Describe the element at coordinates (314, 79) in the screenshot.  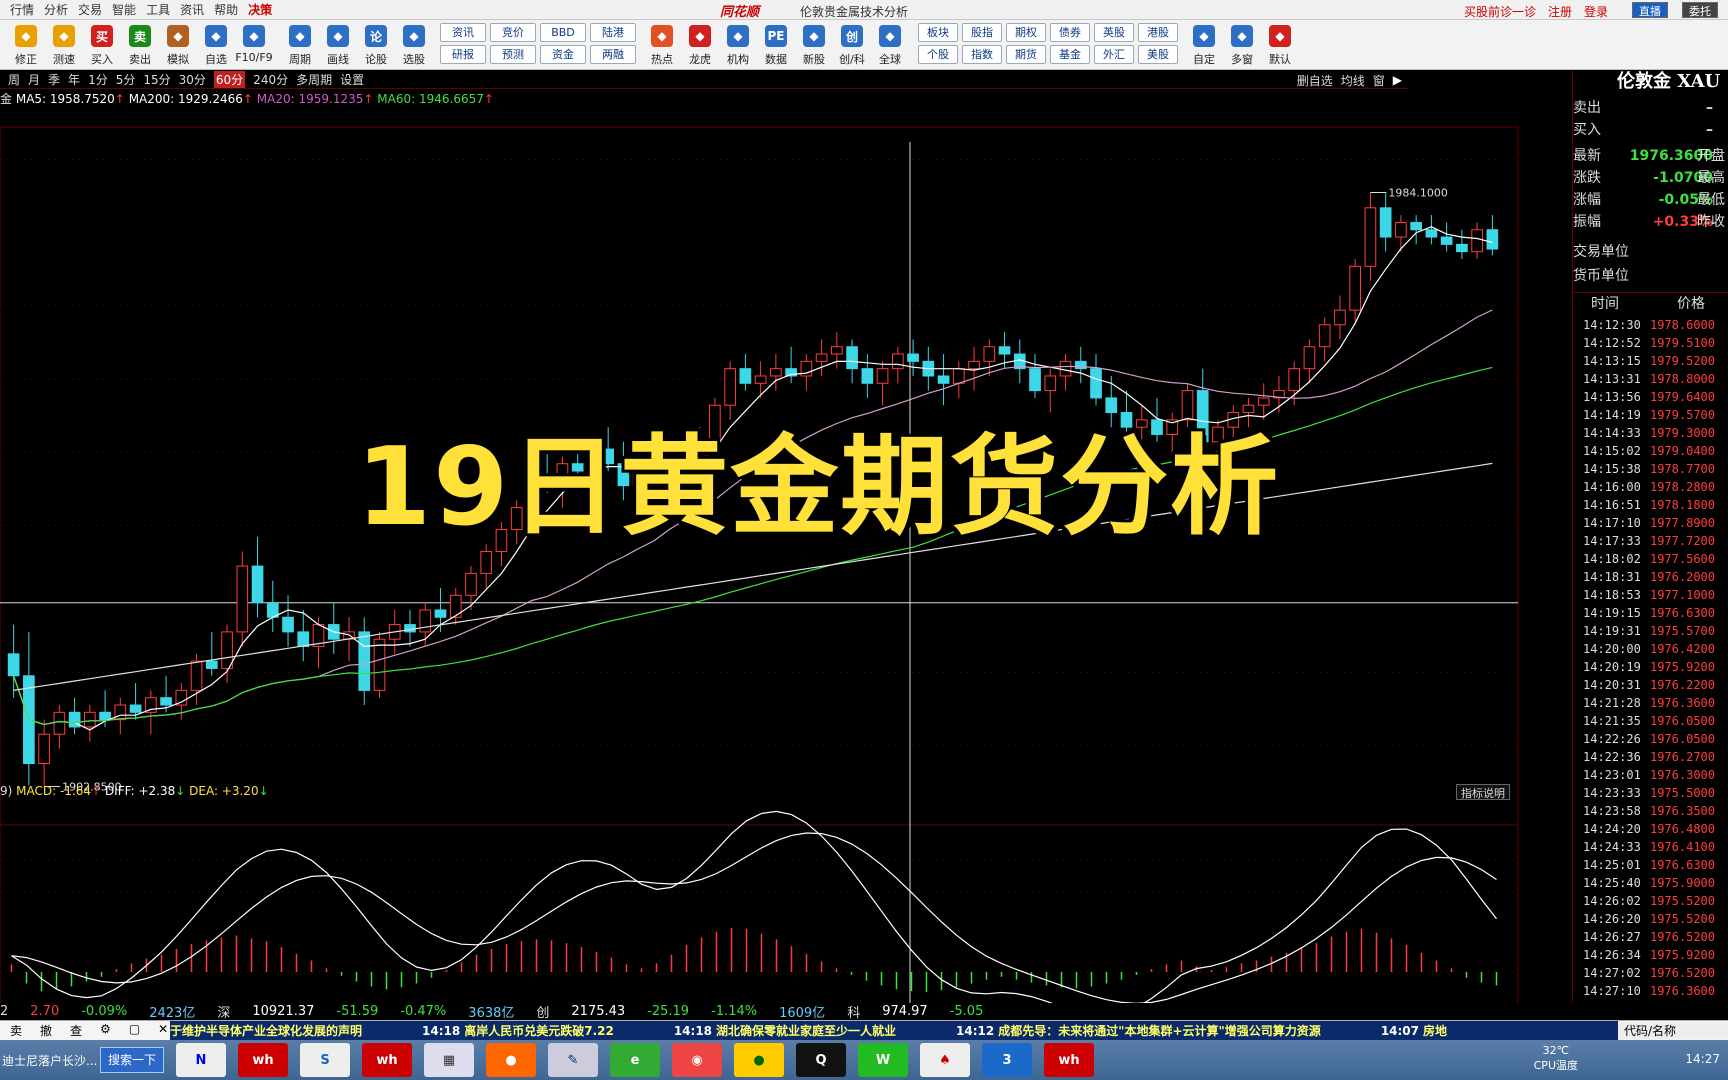
I see `period-tab: 多周期` at that location.